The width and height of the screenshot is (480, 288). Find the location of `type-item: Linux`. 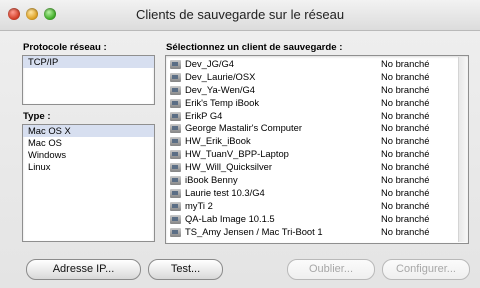

type-item: Linux is located at coordinates (88, 167).